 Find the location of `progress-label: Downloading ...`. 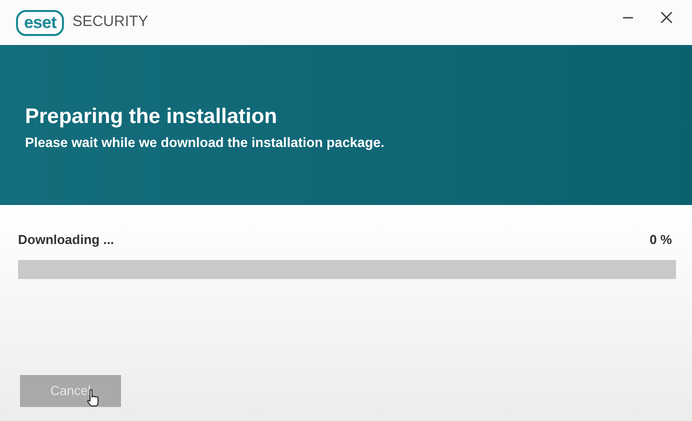

progress-label: Downloading ... is located at coordinates (66, 240).